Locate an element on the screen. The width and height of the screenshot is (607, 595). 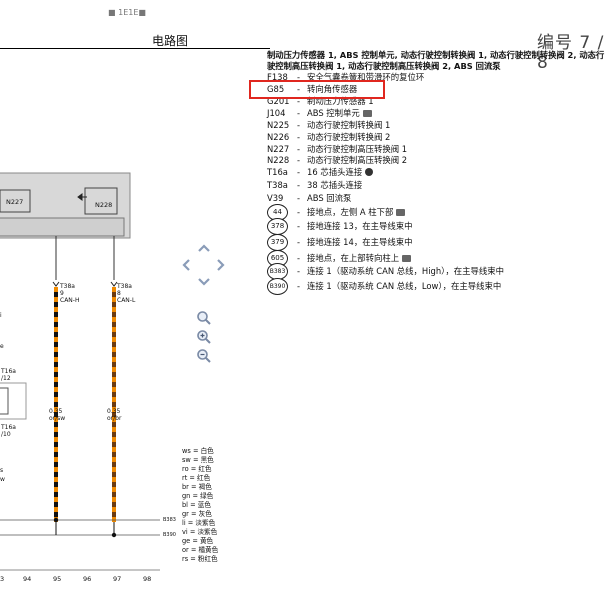
wire-label-can-l: 0.35 or/br is located at coordinates (114, 415).